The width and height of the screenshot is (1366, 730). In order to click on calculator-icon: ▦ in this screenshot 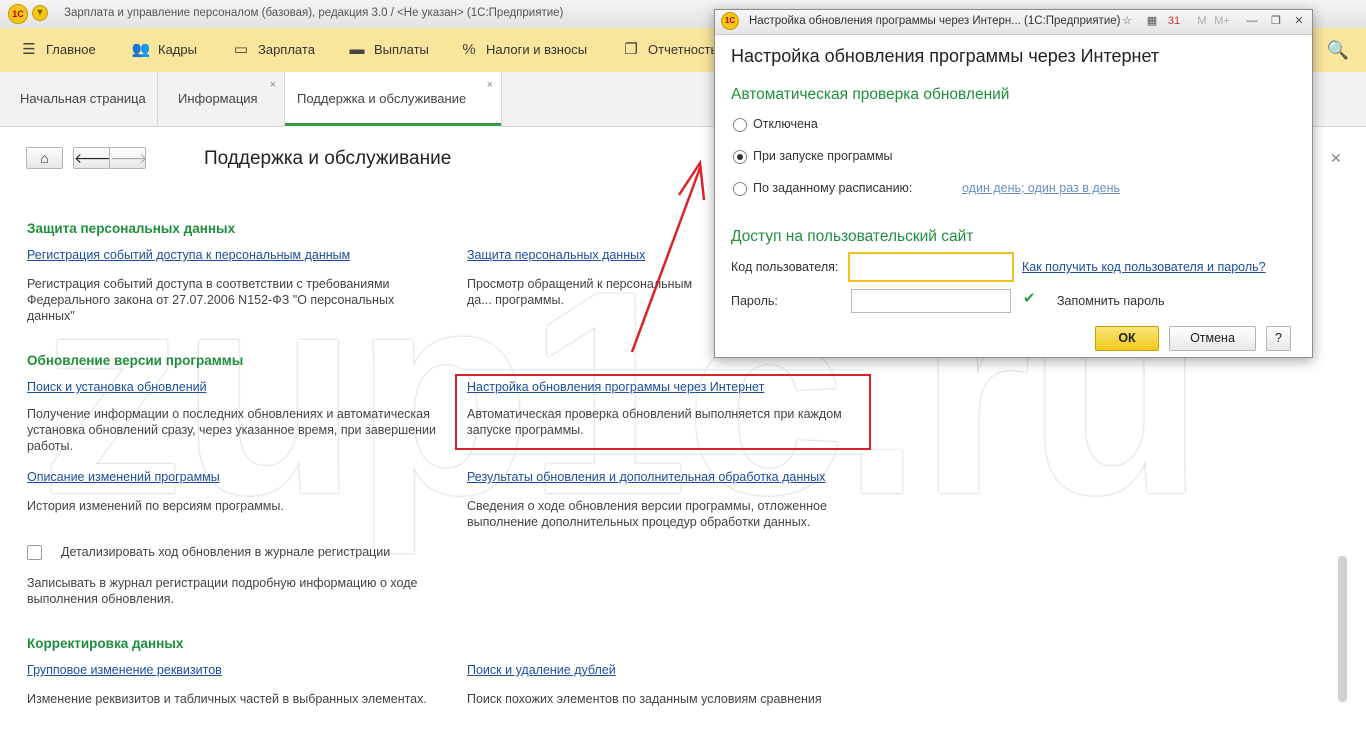, I will do `click(1152, 21)`.